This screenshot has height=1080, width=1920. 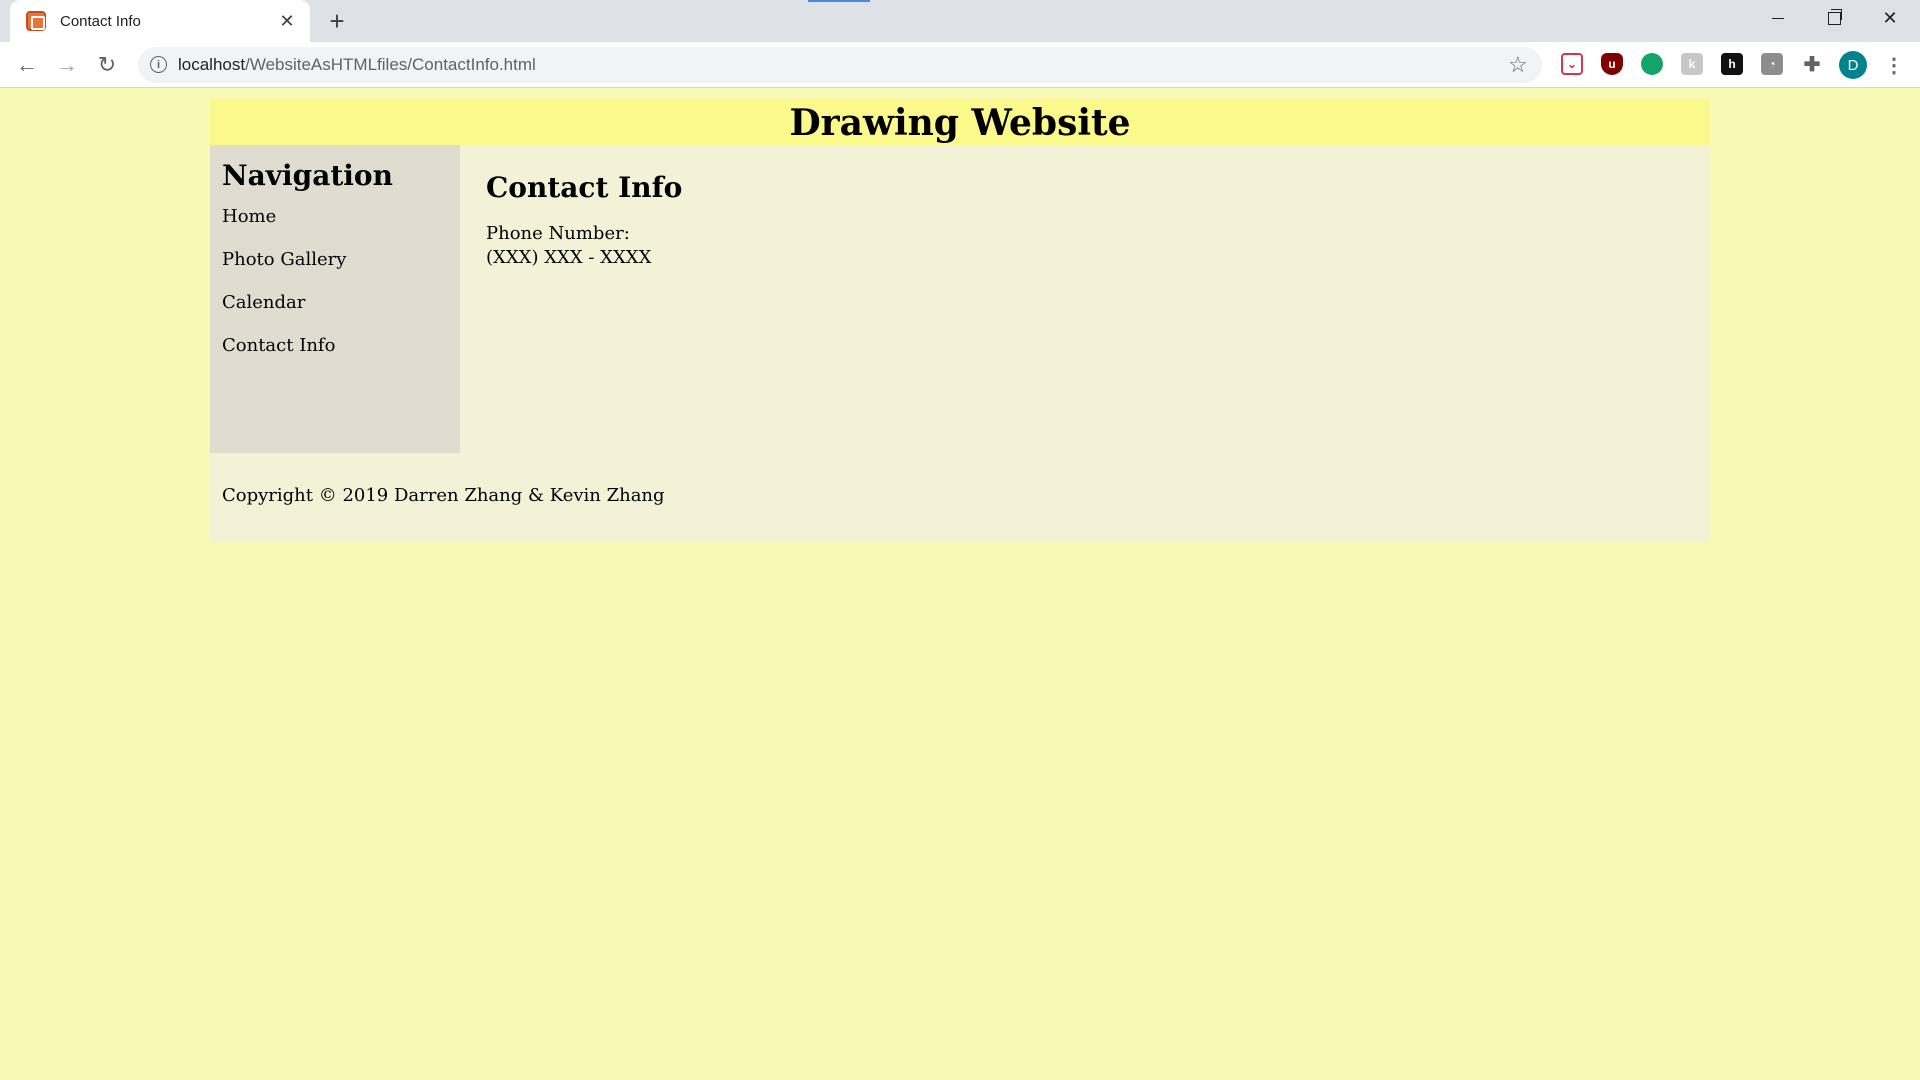 I want to click on pocket-extension-icon: ⌄, so click(x=1572, y=64).